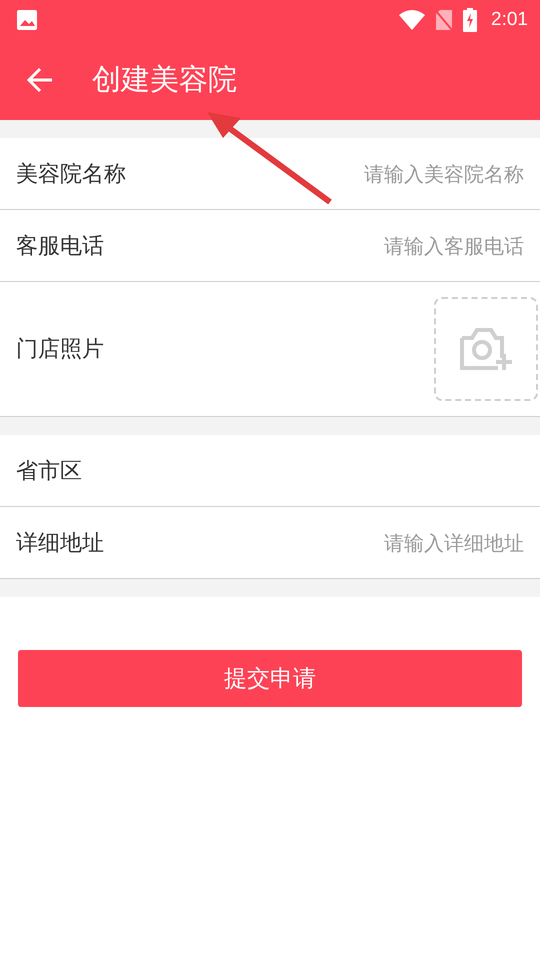  Describe the element at coordinates (384, 542) in the screenshot. I see `input-field: 请输入详细地址` at that location.